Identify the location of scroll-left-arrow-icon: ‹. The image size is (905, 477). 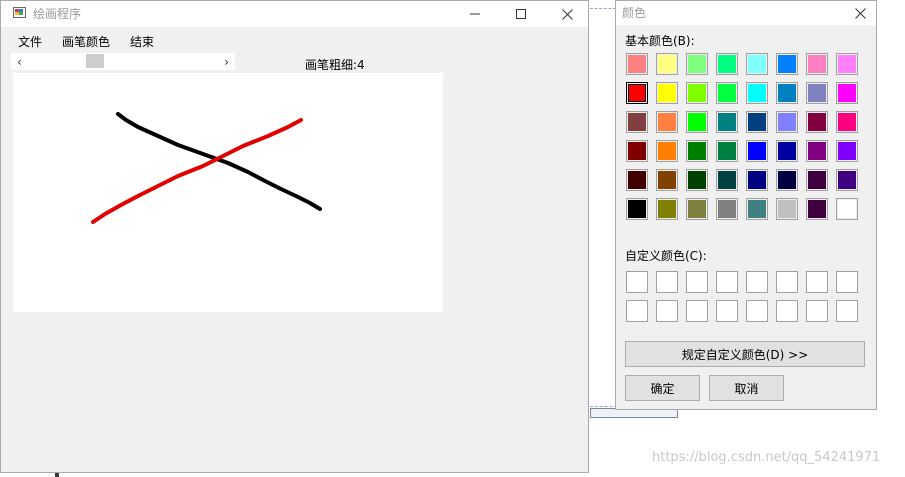
(19, 61).